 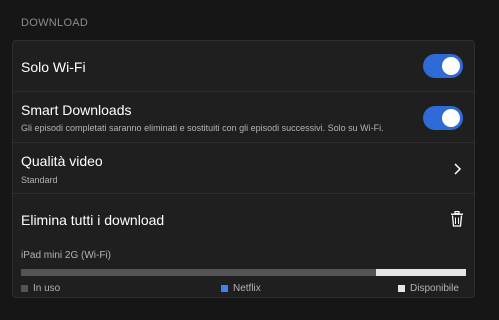 What do you see at coordinates (93, 220) in the screenshot?
I see `delete-all-label: Elimina tutti i download` at bounding box center [93, 220].